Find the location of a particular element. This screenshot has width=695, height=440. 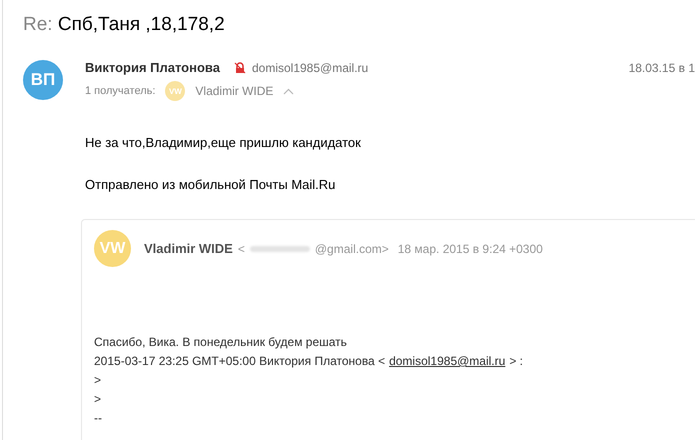

sender-name: Виктория Платонова is located at coordinates (152, 67).